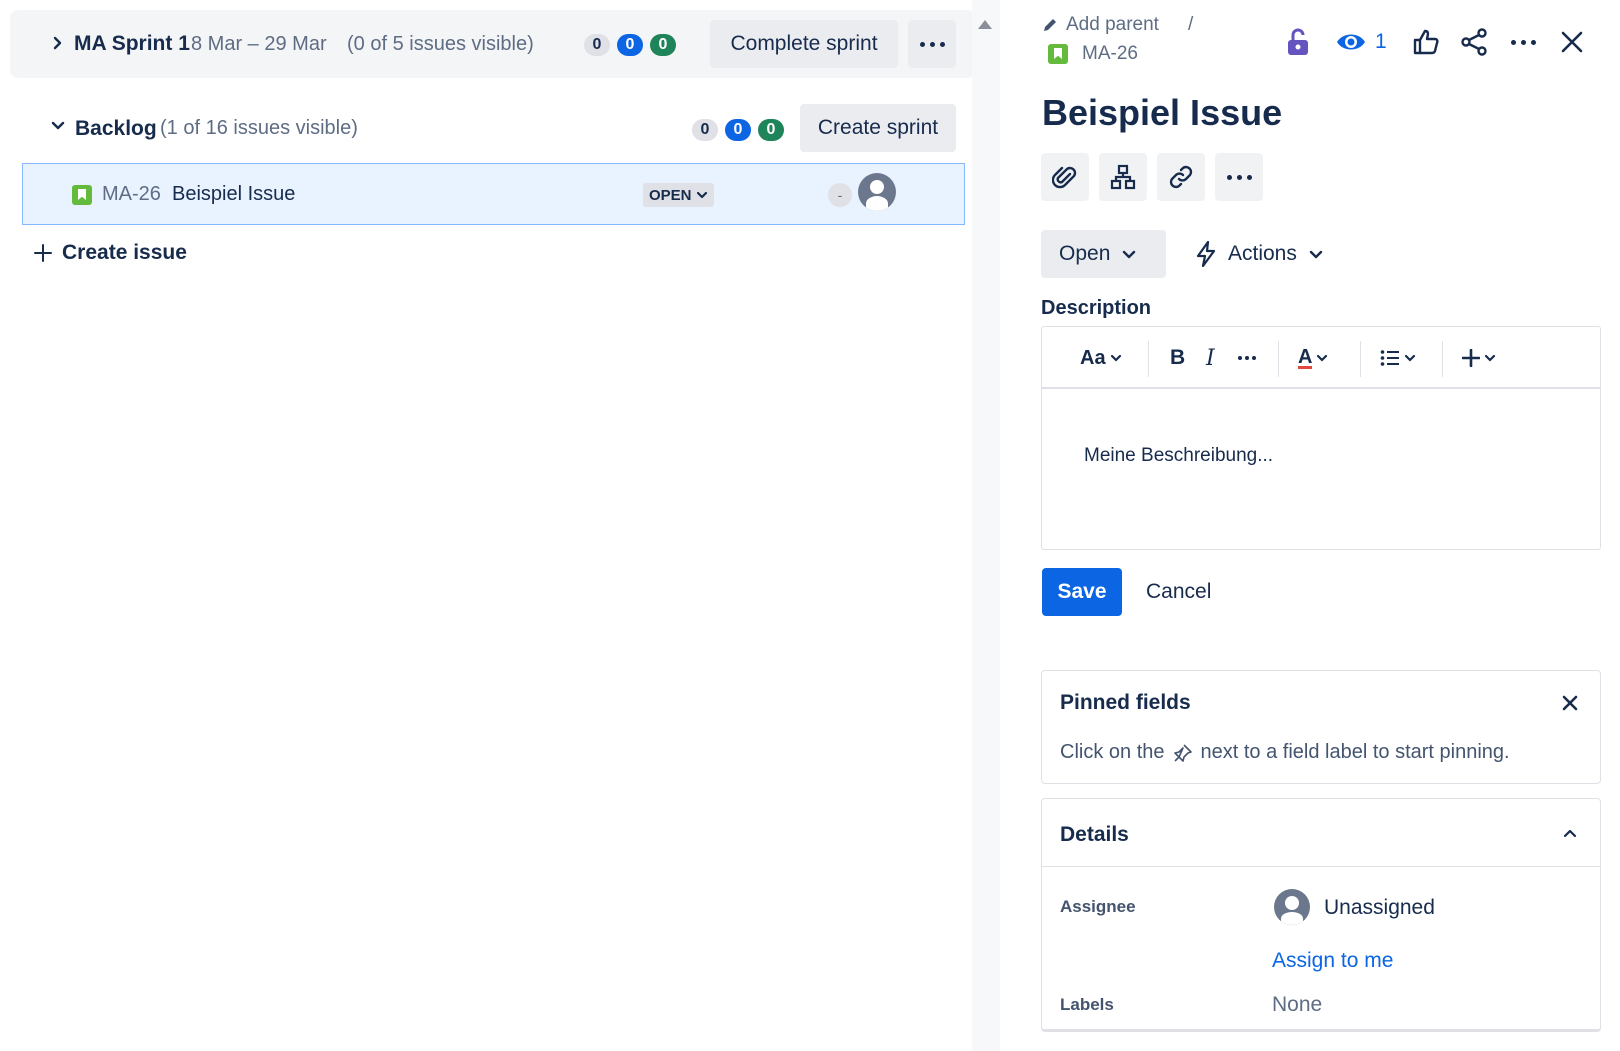  I want to click on sprint-more-button, so click(932, 44).